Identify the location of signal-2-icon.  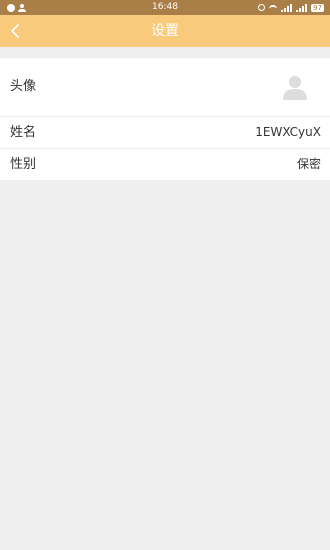
(302, 7).